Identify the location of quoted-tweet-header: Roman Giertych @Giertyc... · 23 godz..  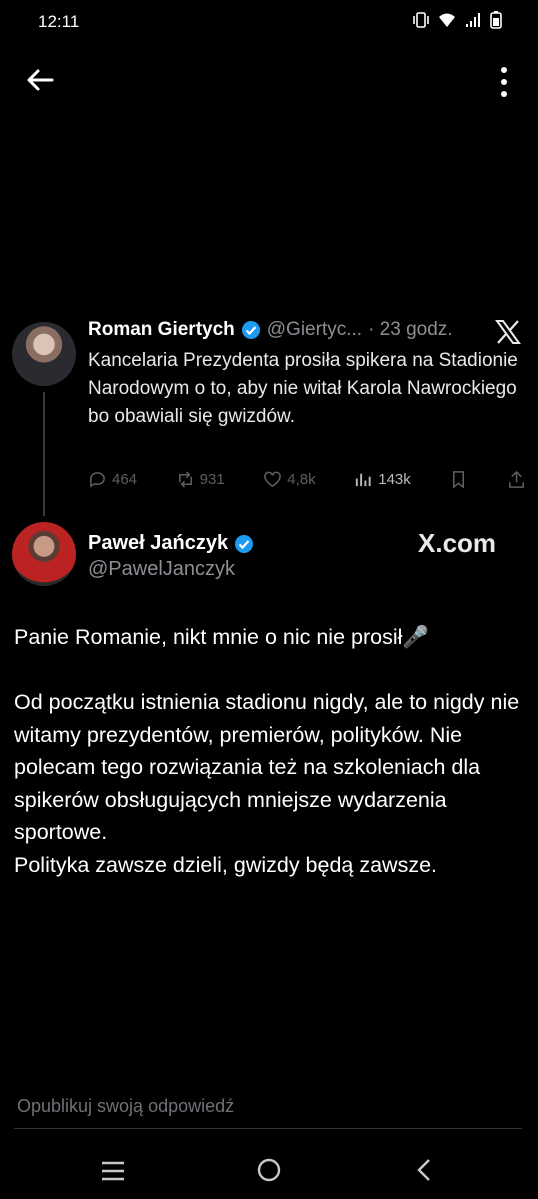
(270, 330).